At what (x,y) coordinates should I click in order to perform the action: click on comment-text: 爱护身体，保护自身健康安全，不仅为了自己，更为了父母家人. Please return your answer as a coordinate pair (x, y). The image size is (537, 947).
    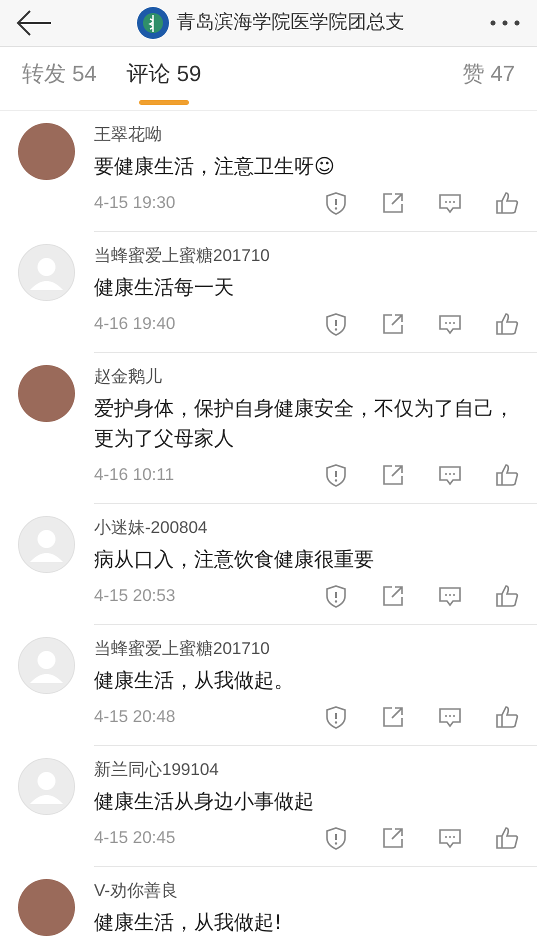
    Looking at the image, I should click on (304, 423).